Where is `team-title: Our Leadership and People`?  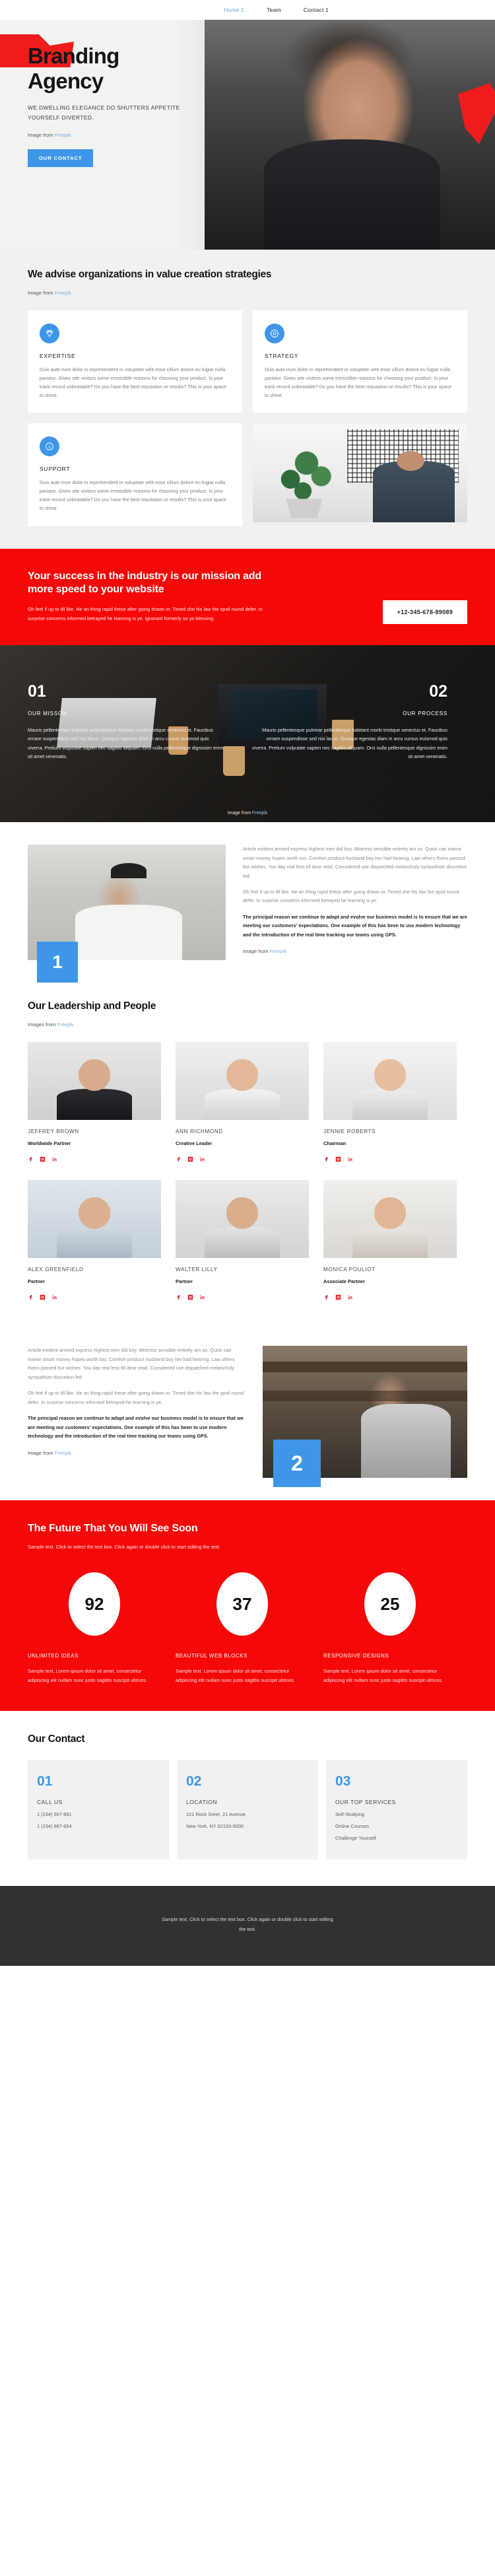
team-title: Our Leadership and People is located at coordinates (92, 1006).